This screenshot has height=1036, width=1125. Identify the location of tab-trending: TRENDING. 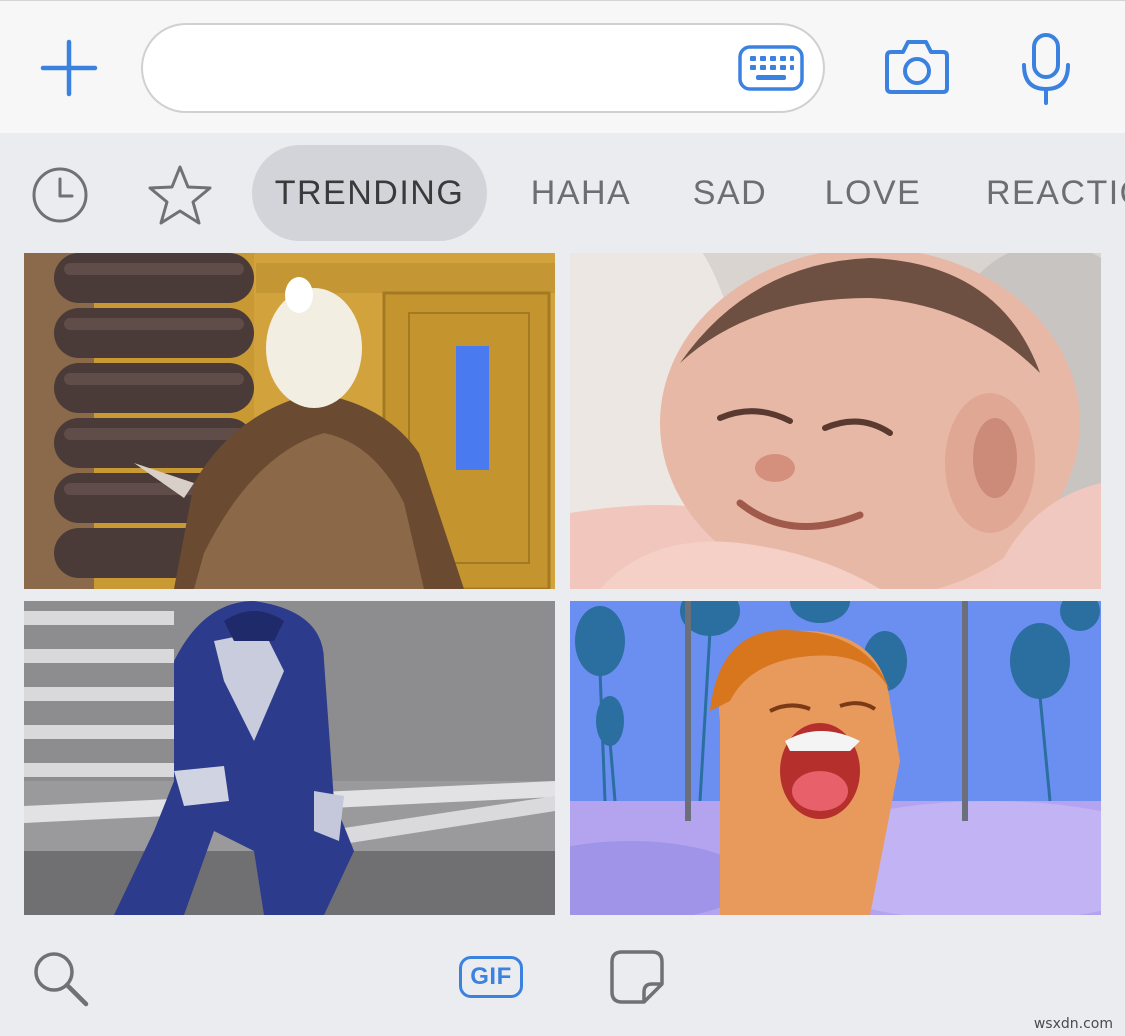
(369, 193).